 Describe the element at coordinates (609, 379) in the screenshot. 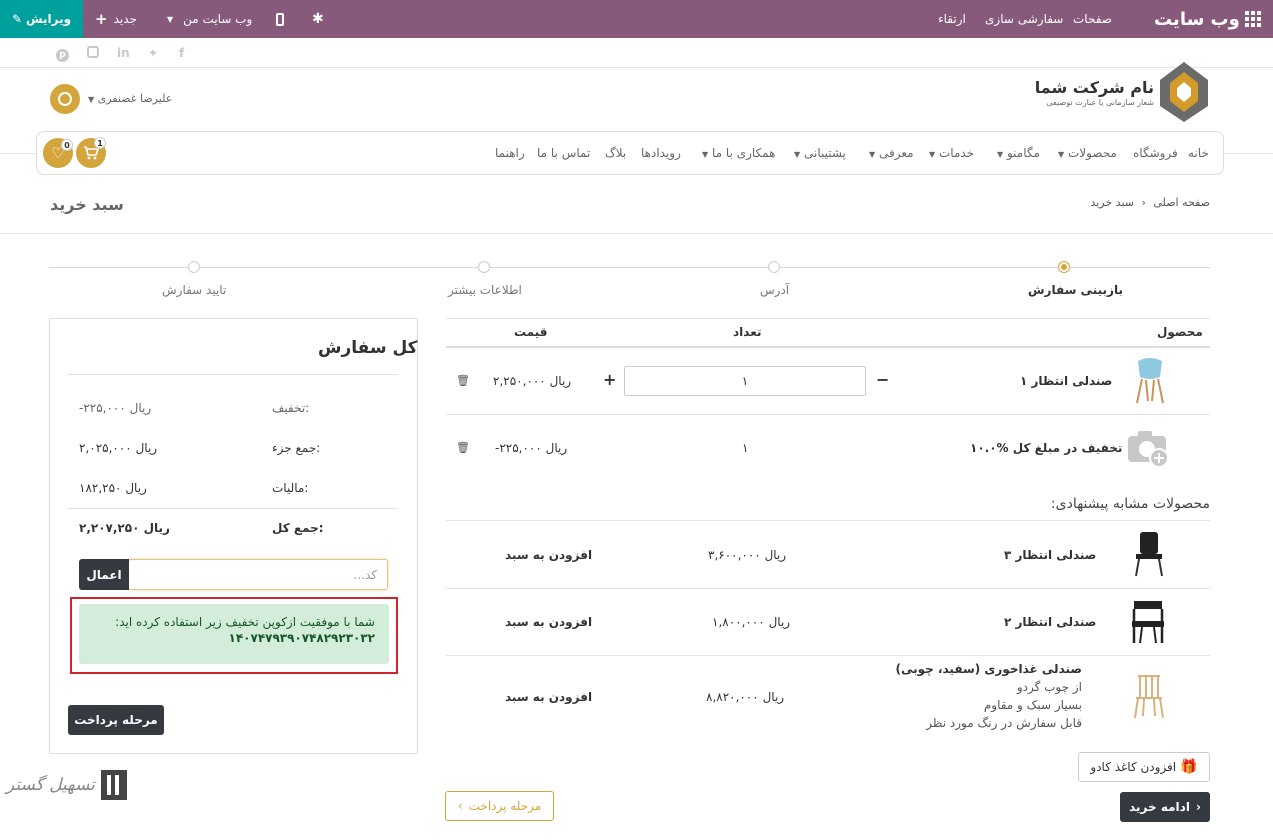

I see `qty-increase-button: +` at that location.